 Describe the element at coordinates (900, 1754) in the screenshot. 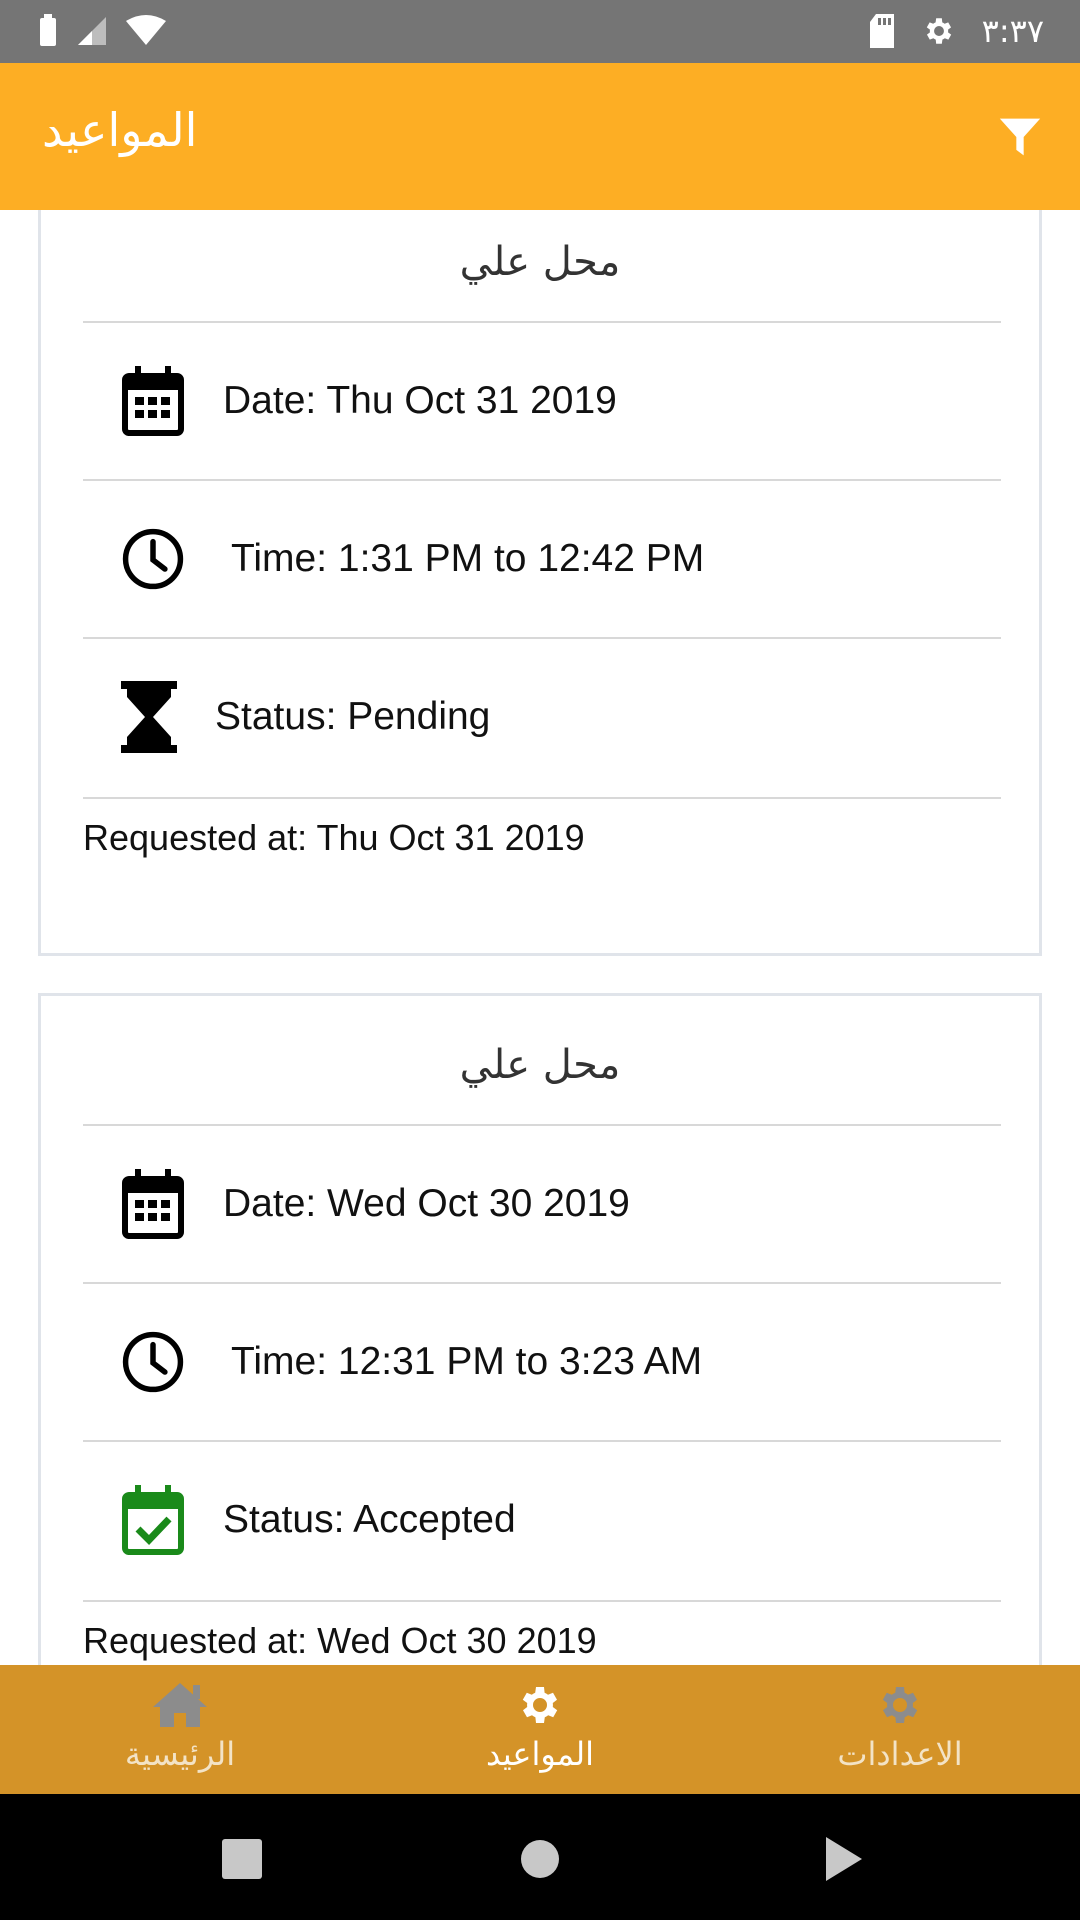

I see `nav-settings-label: الاعدادات` at that location.